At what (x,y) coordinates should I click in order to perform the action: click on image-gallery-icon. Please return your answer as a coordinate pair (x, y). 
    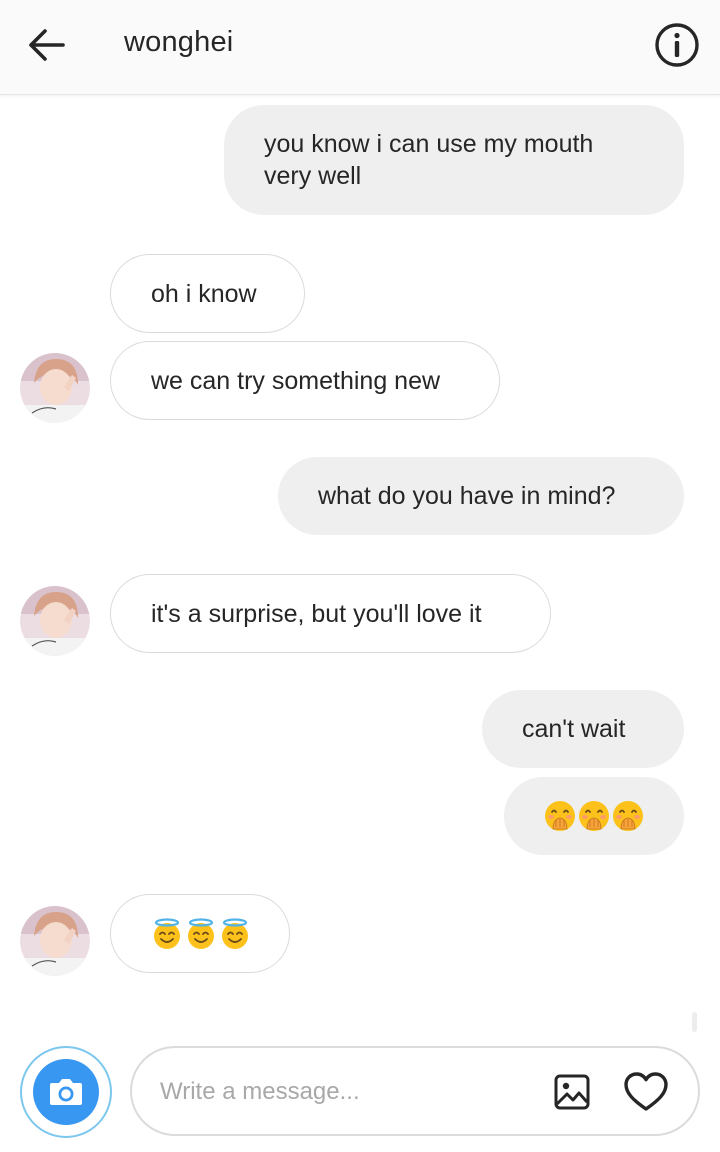
    Looking at the image, I should click on (572, 1092).